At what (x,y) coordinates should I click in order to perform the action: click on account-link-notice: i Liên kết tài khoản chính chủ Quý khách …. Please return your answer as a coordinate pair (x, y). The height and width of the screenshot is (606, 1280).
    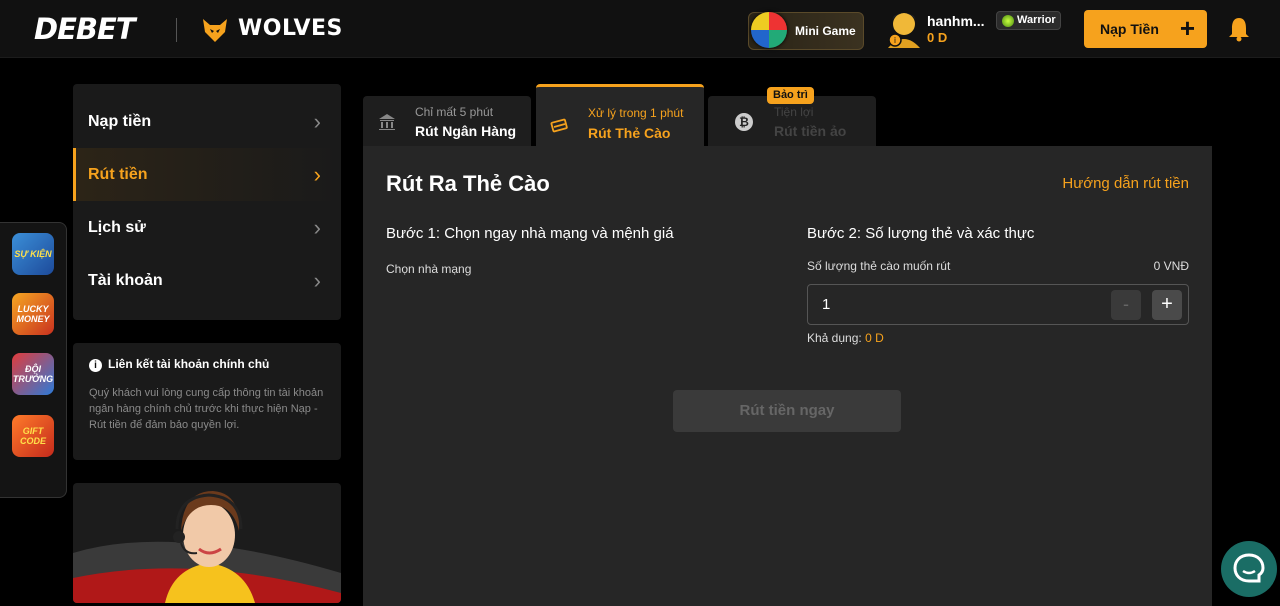
    Looking at the image, I should click on (207, 401).